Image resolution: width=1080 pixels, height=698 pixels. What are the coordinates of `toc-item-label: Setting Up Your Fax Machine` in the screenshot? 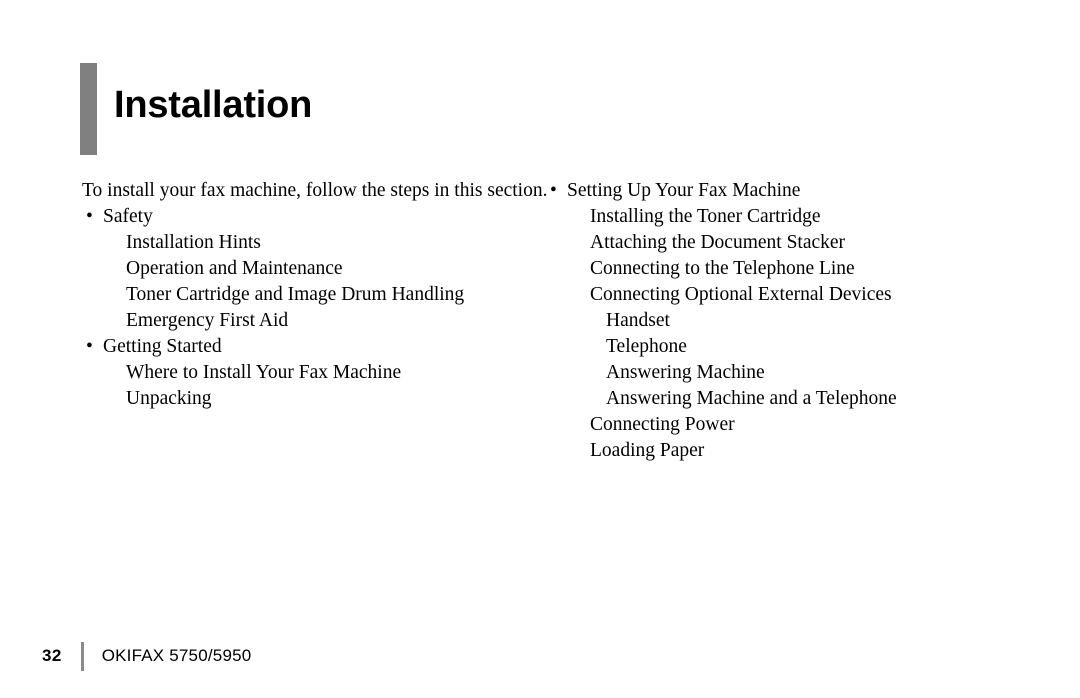 It's located at (684, 190).